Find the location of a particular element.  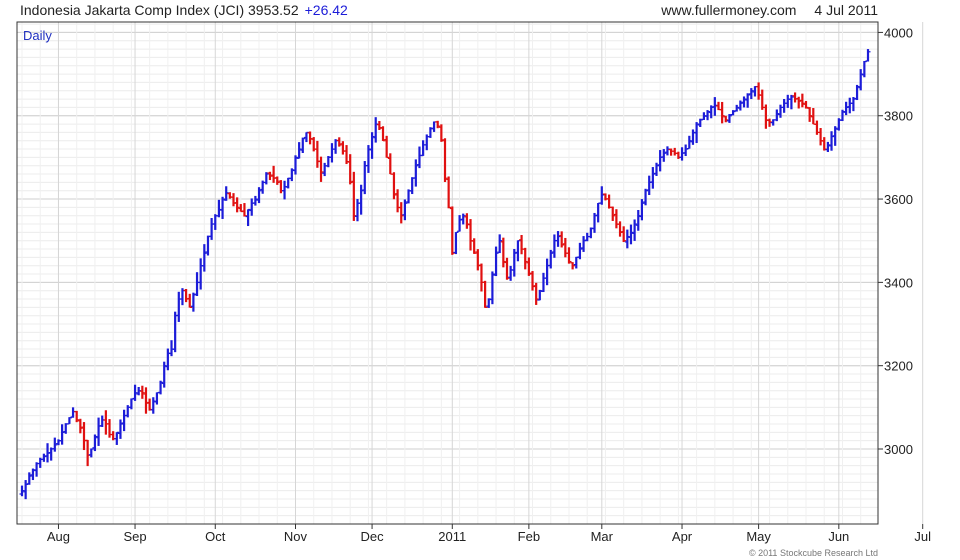

x-tick-label: Nov is located at coordinates (296, 536).